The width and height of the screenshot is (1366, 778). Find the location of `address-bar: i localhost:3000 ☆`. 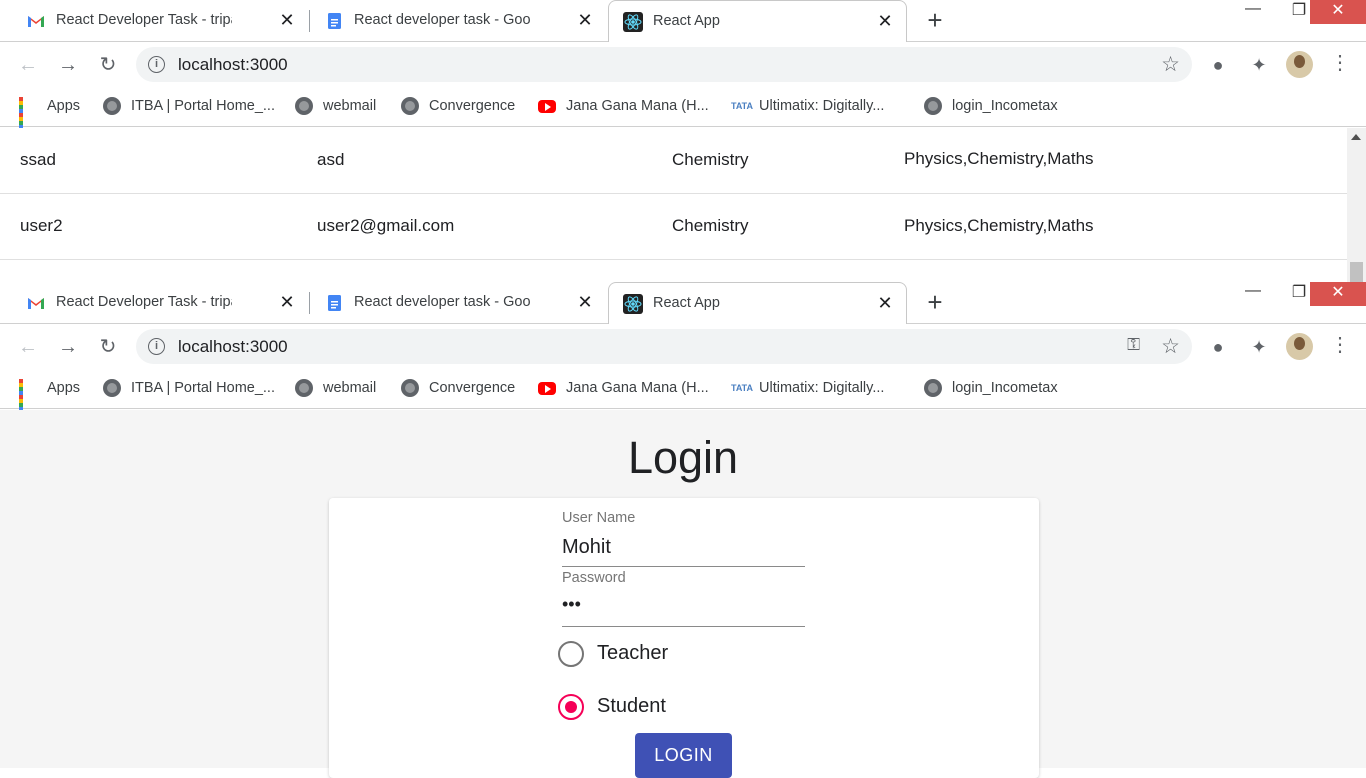

address-bar: i localhost:3000 ☆ is located at coordinates (664, 64).